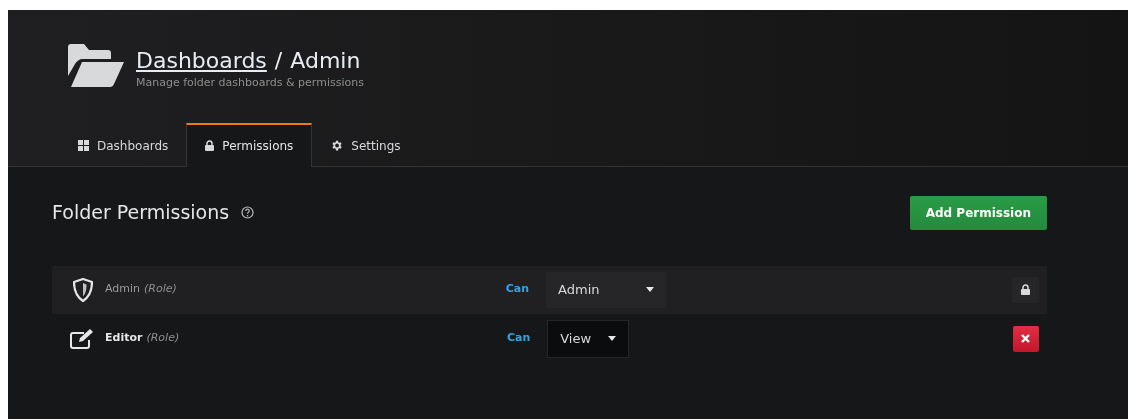 The width and height of the screenshot is (1128, 419). What do you see at coordinates (201, 61) in the screenshot?
I see `breadcrumb-link: Dashboards` at bounding box center [201, 61].